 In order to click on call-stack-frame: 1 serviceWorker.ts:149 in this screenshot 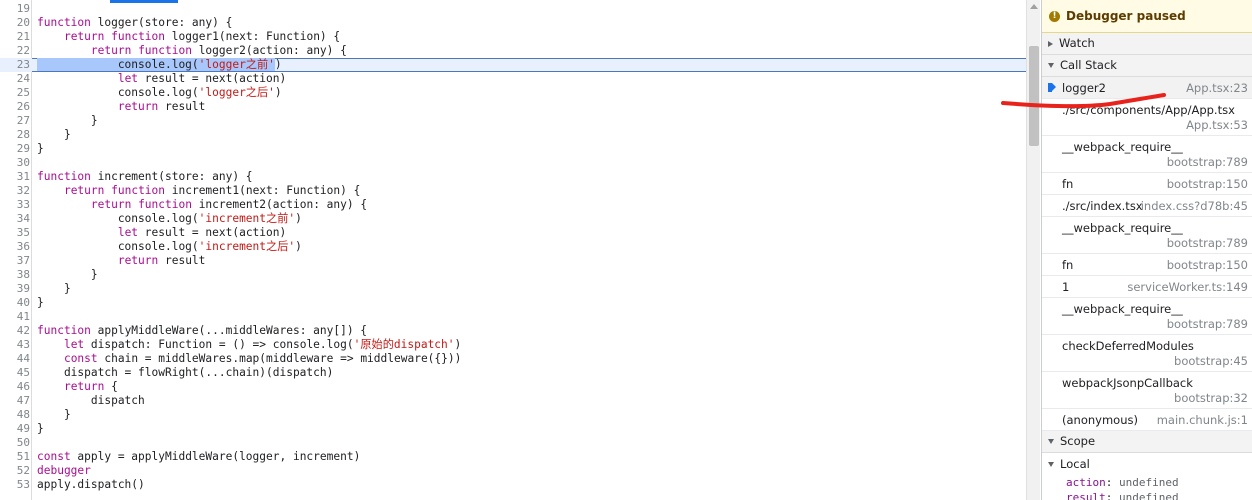, I will do `click(1147, 287)`.